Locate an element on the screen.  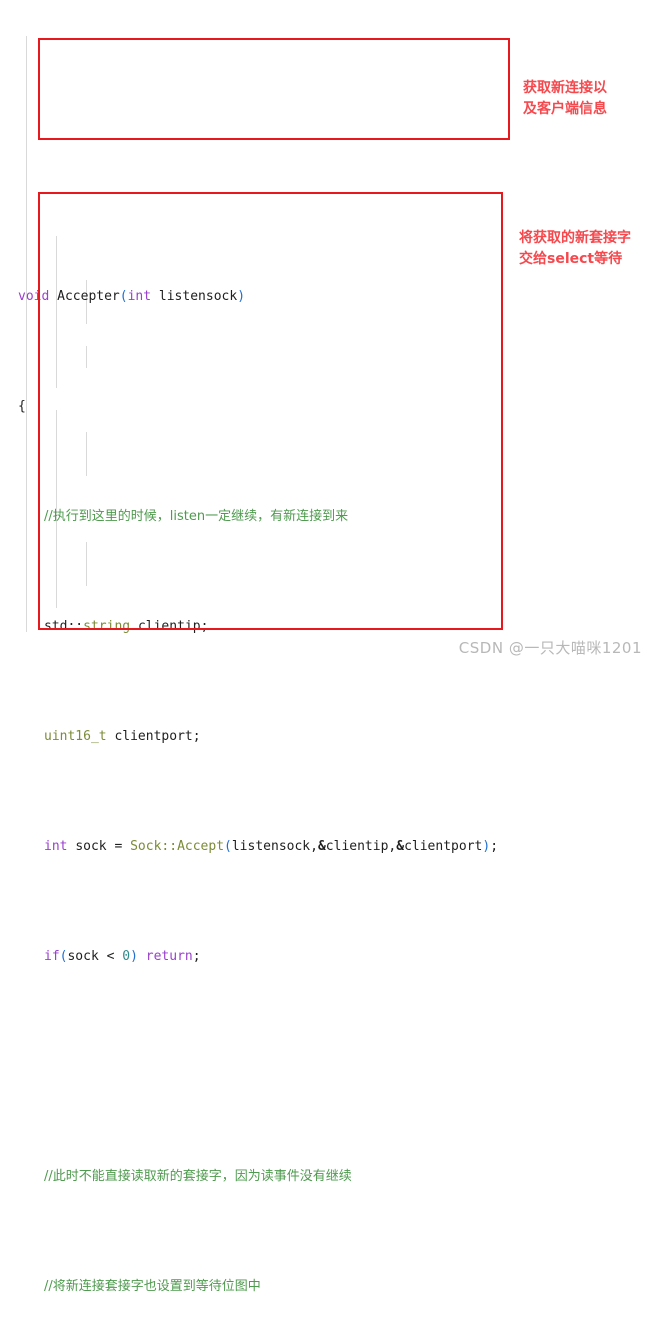
code-line: std::string clientip; is located at coordinates (328, 627).